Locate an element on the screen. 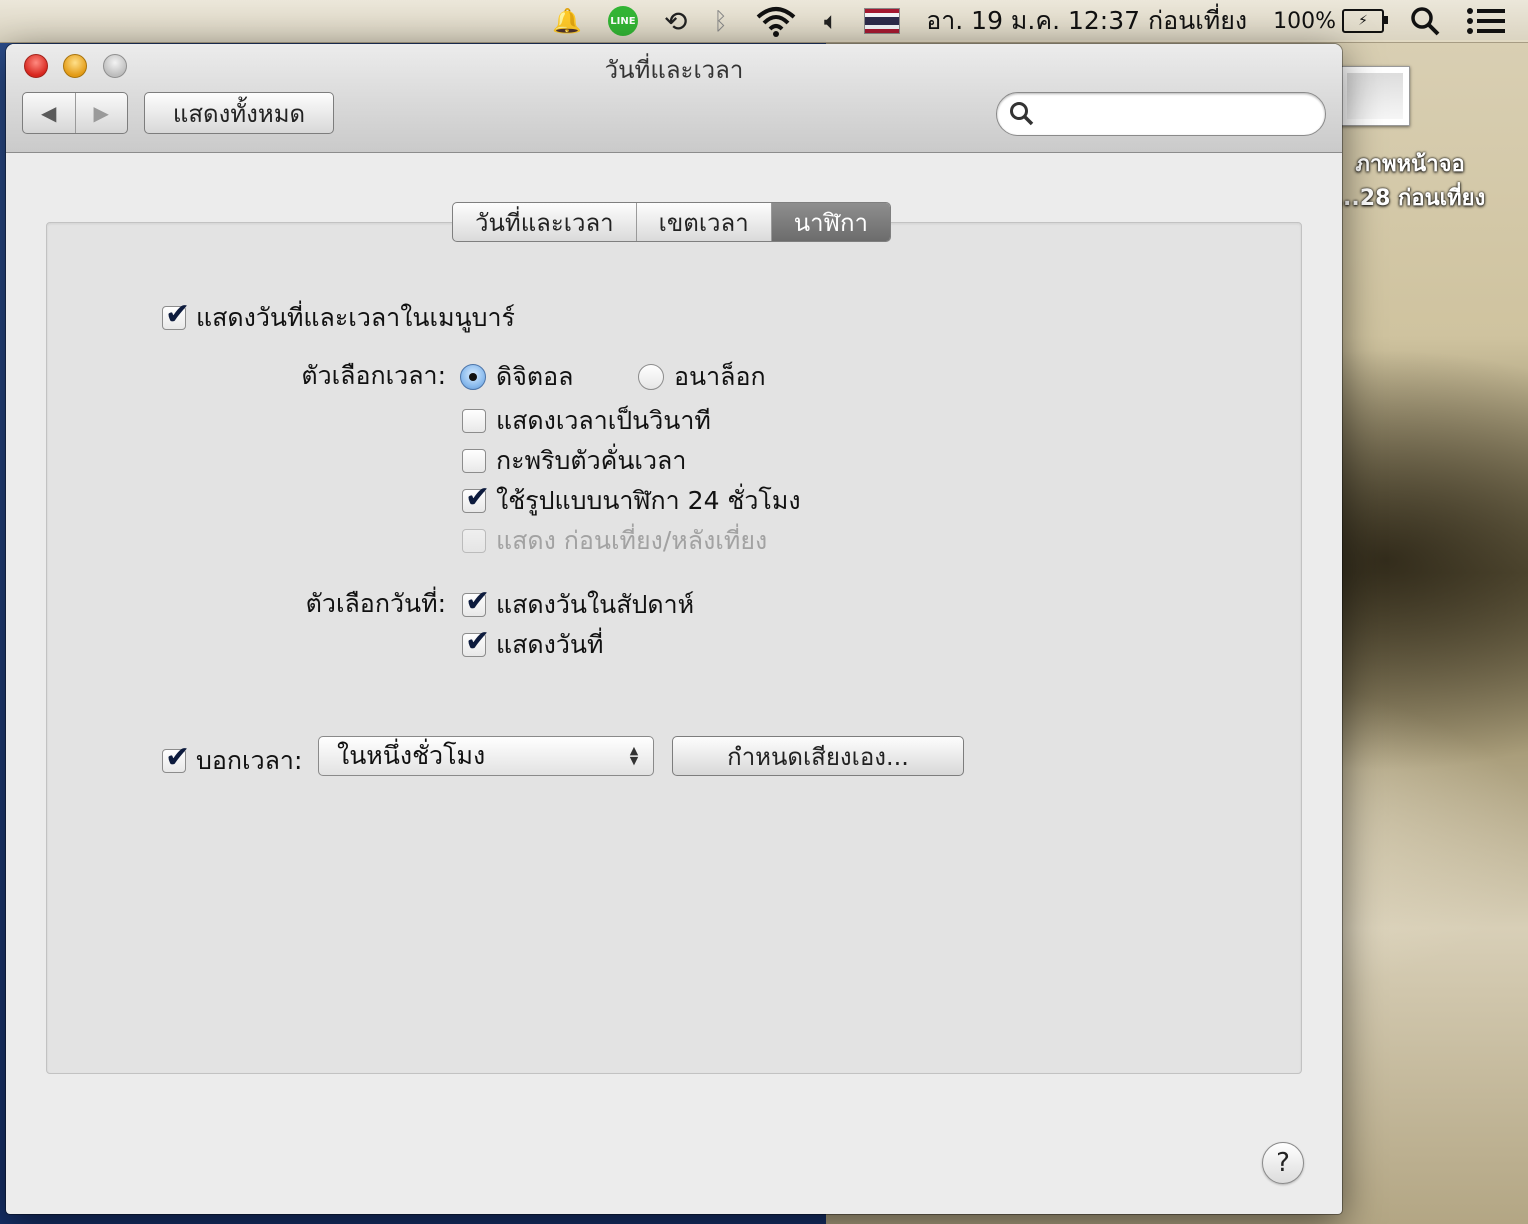 Image resolution: width=1528 pixels, height=1224 pixels. use-24h-row: ใช้รูปแบบนาฬิกา 24 ชั่วโมง is located at coordinates (631, 500).